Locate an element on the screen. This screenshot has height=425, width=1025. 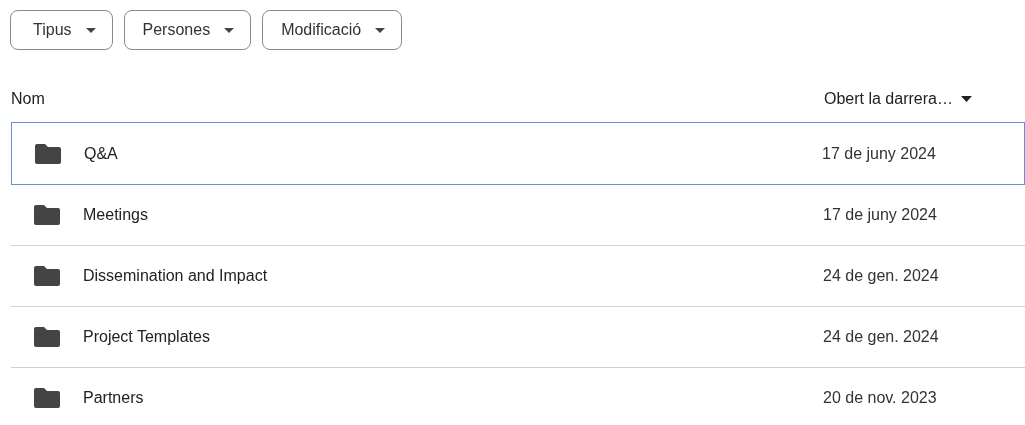
folder-row: Project Templates 24 de gen. 2024 is located at coordinates (518, 337).